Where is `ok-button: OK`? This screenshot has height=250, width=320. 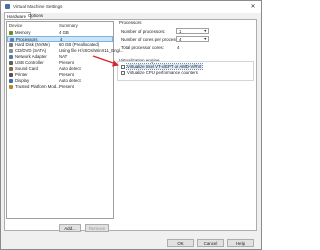
ok-button: OK is located at coordinates (180, 243).